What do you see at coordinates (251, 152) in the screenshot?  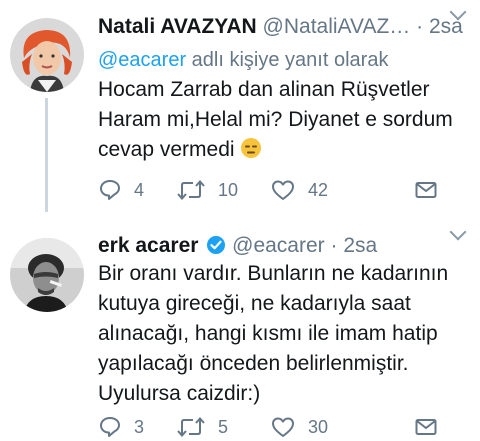 I see `expressionless-face-emoji` at bounding box center [251, 152].